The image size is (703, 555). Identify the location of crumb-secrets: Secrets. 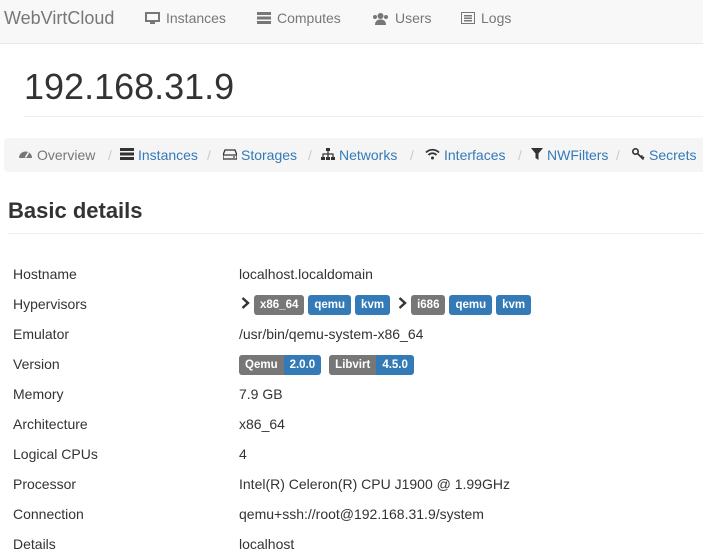
(664, 155).